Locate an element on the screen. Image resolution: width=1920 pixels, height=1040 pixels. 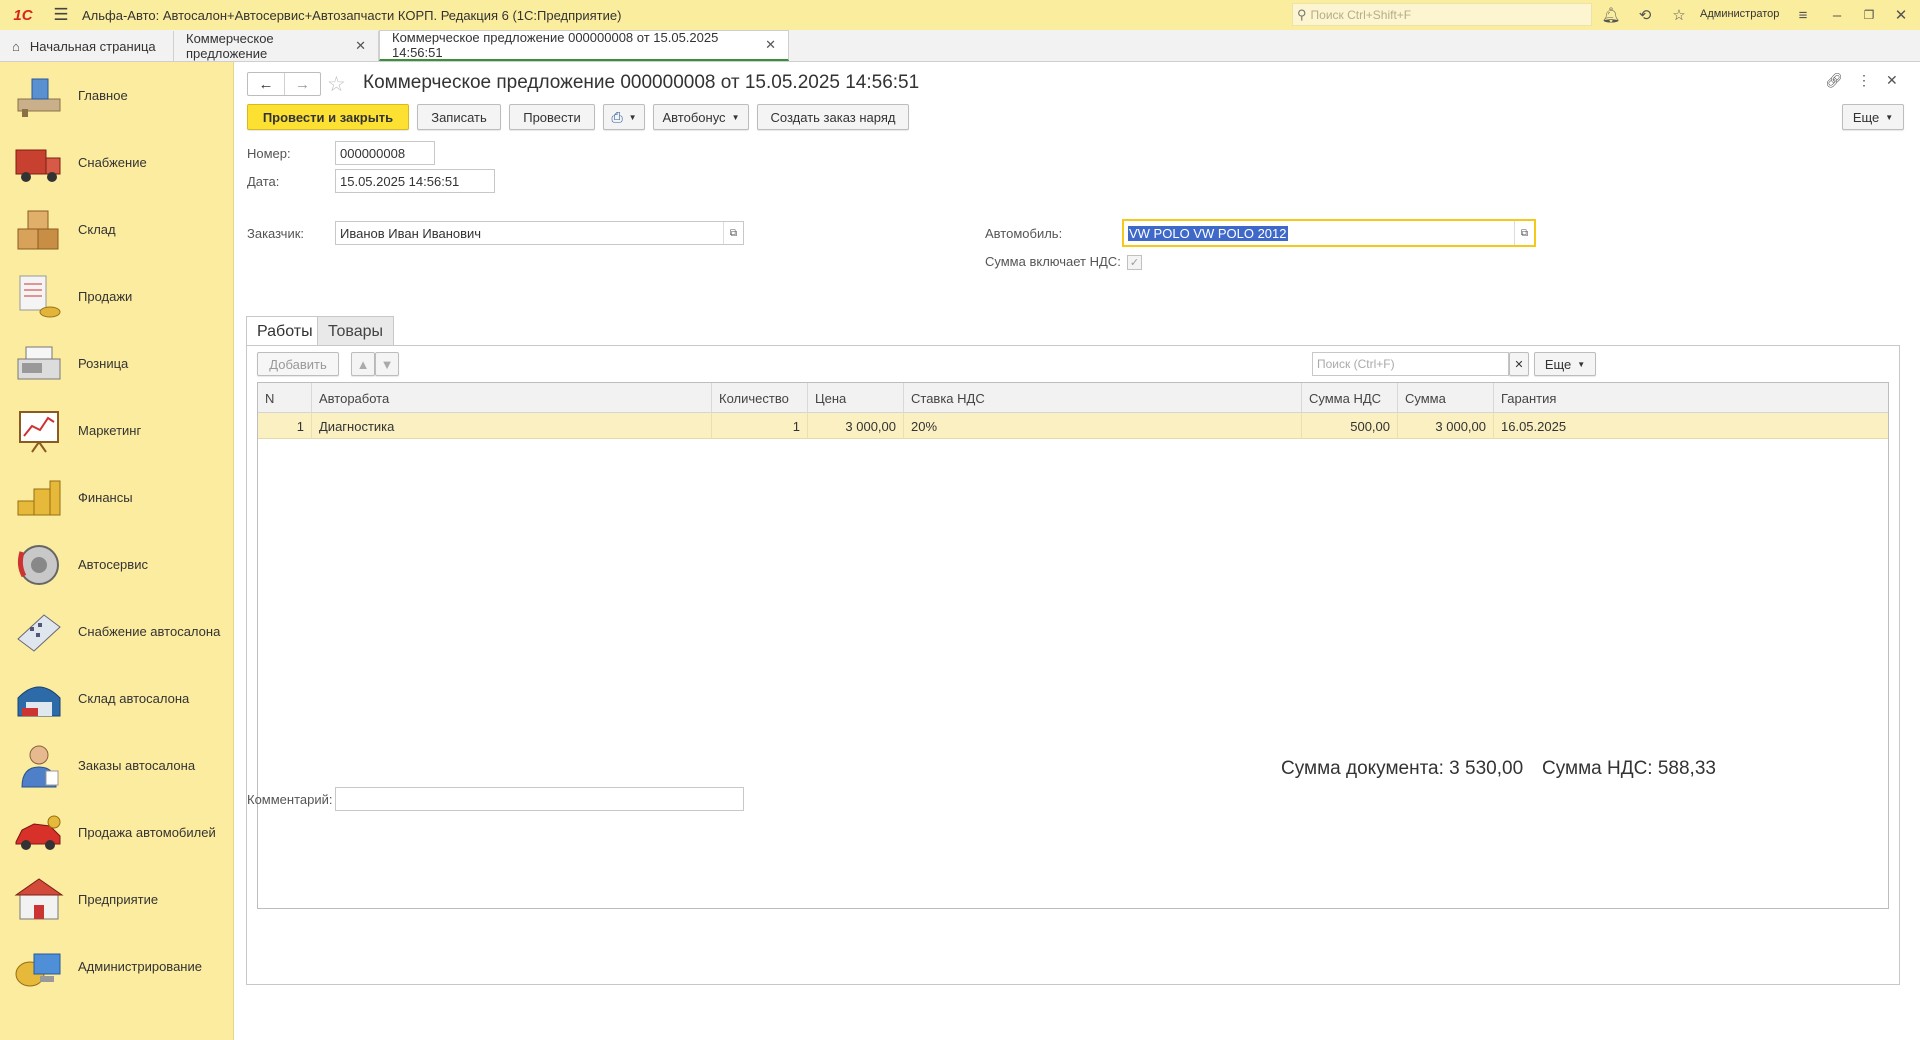
sidebar-item-supply: Снабжение is located at coordinates (117, 162).